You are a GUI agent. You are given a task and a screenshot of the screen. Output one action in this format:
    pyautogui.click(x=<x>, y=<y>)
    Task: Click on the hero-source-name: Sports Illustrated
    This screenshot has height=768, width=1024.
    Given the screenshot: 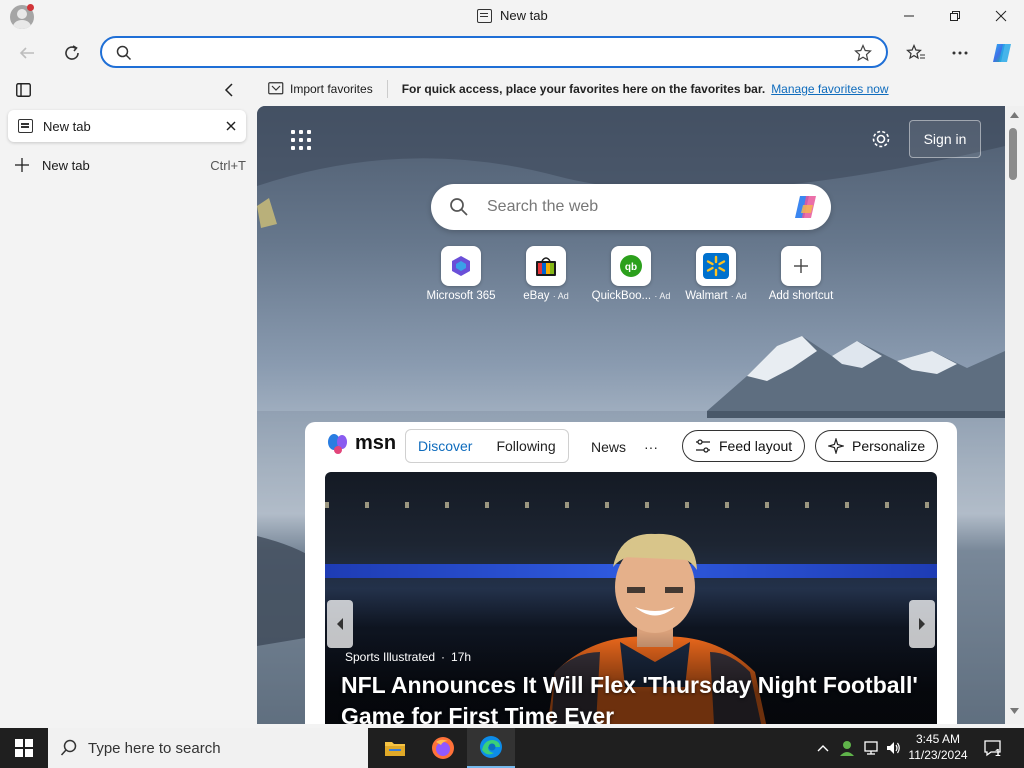 What is the action you would take?
    pyautogui.click(x=390, y=657)
    